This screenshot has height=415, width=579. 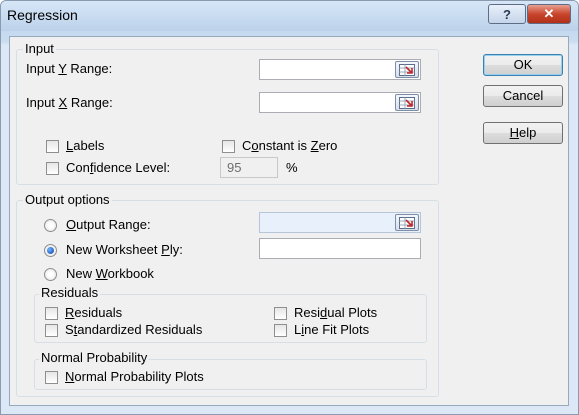 What do you see at coordinates (134, 329) in the screenshot?
I see `standardized-residuals-label: Standardized Residuals` at bounding box center [134, 329].